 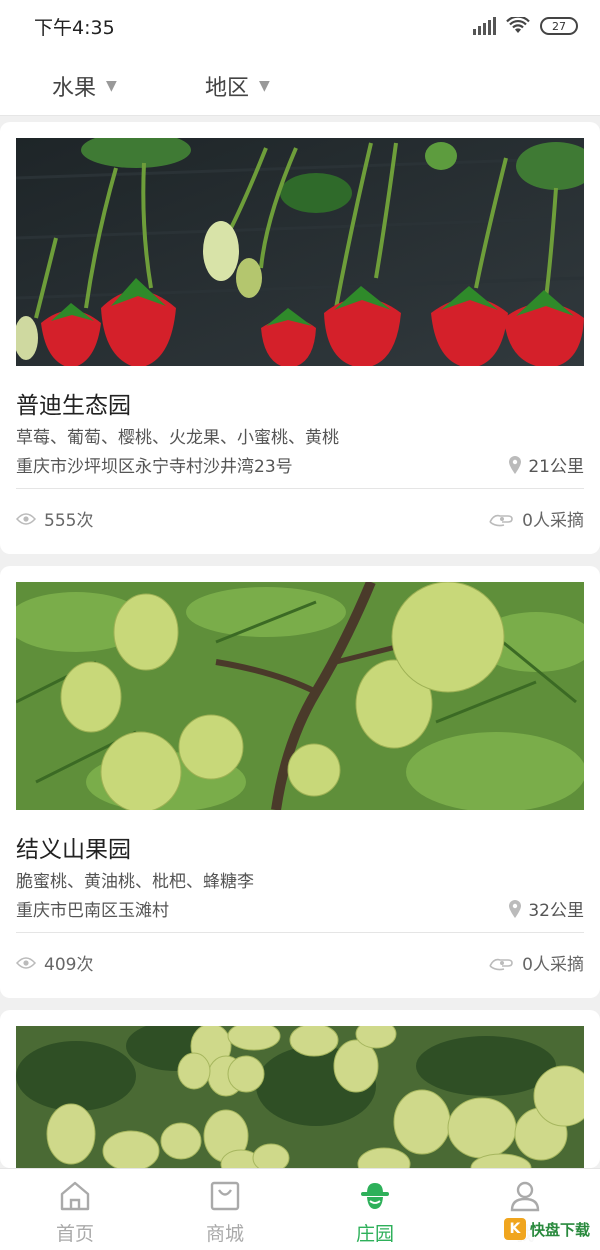 I want to click on farm-card, so click(x=300, y=1089).